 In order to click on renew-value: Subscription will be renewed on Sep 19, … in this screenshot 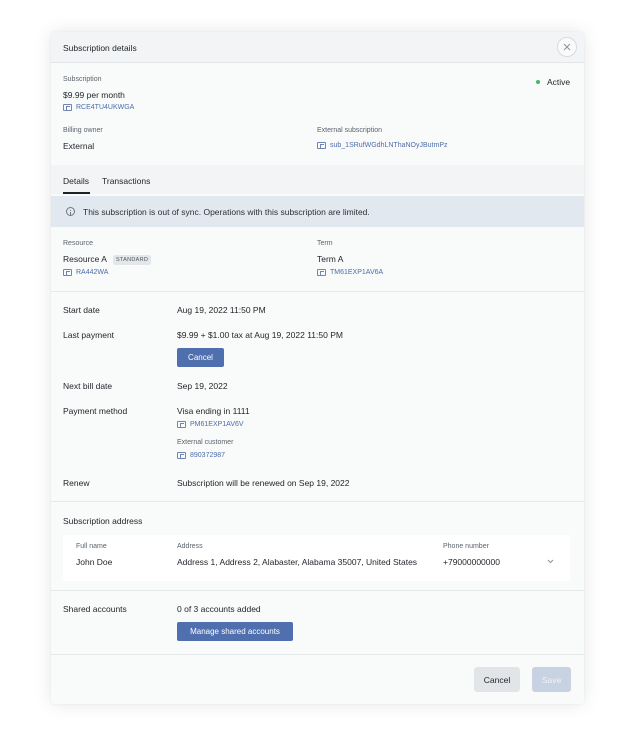, I will do `click(263, 483)`.